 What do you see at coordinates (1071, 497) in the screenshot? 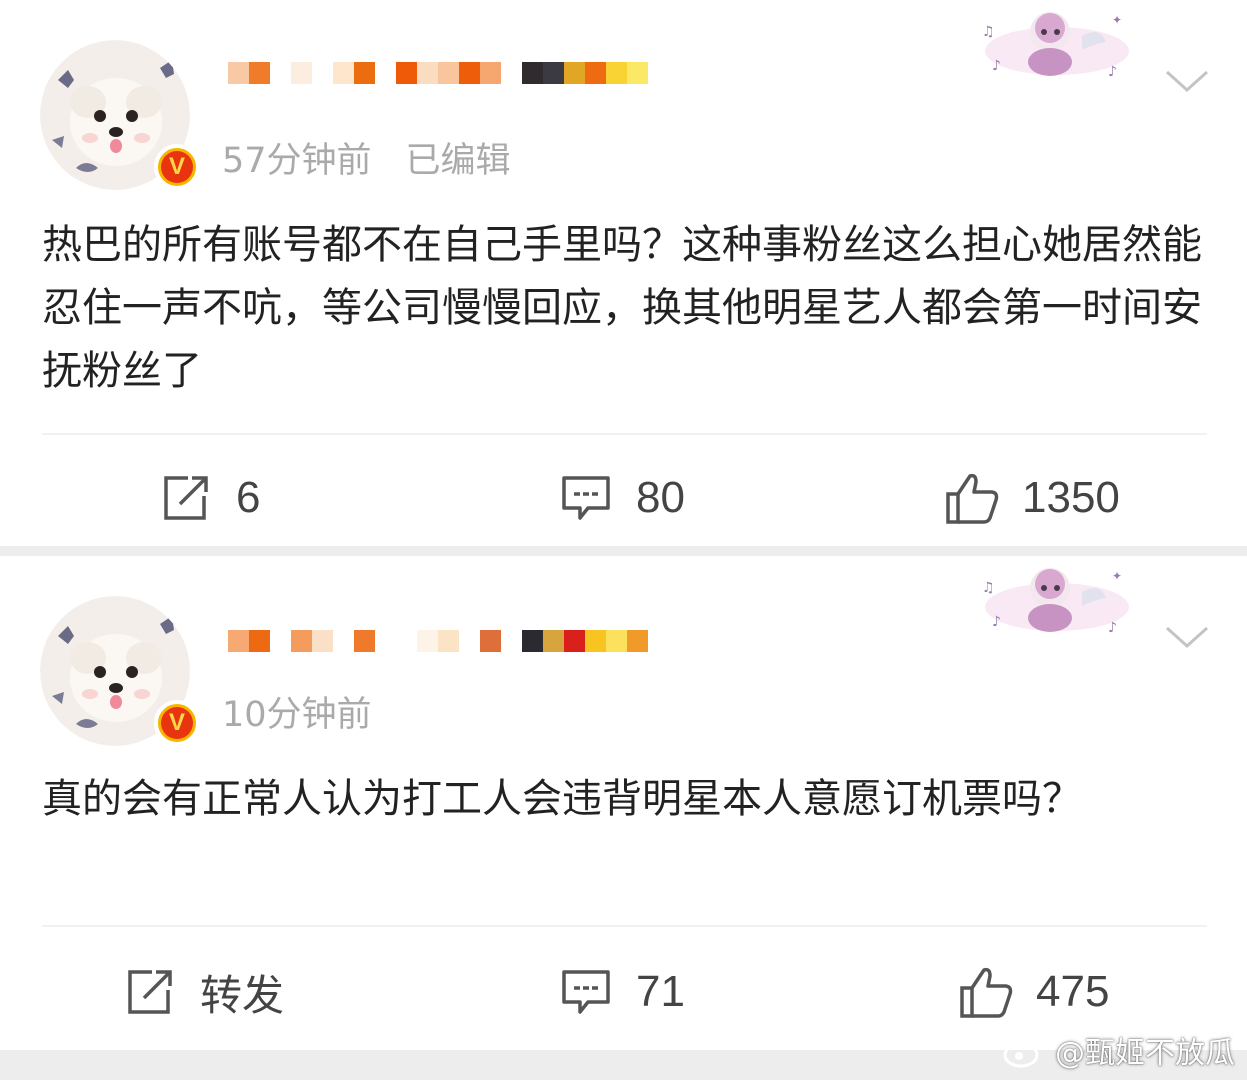
I see `like-count: 1350` at bounding box center [1071, 497].